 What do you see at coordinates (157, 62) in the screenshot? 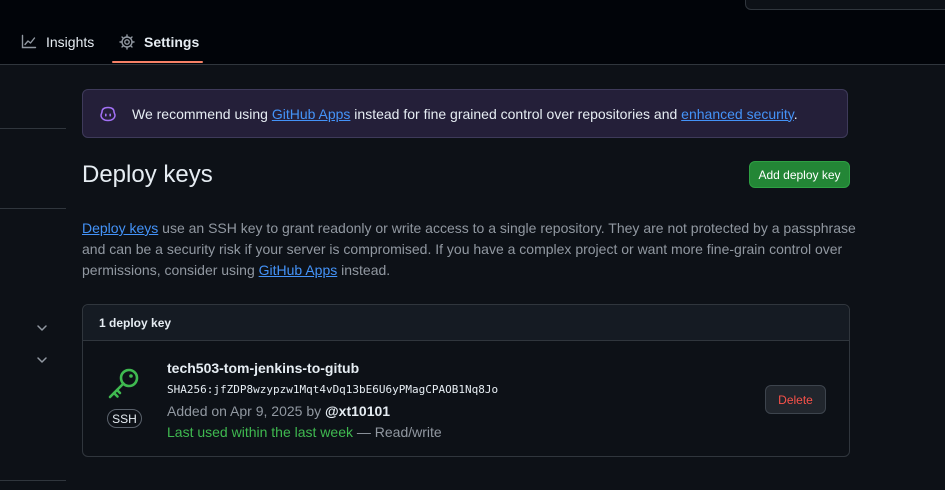
I see `active-tab-indicator` at bounding box center [157, 62].